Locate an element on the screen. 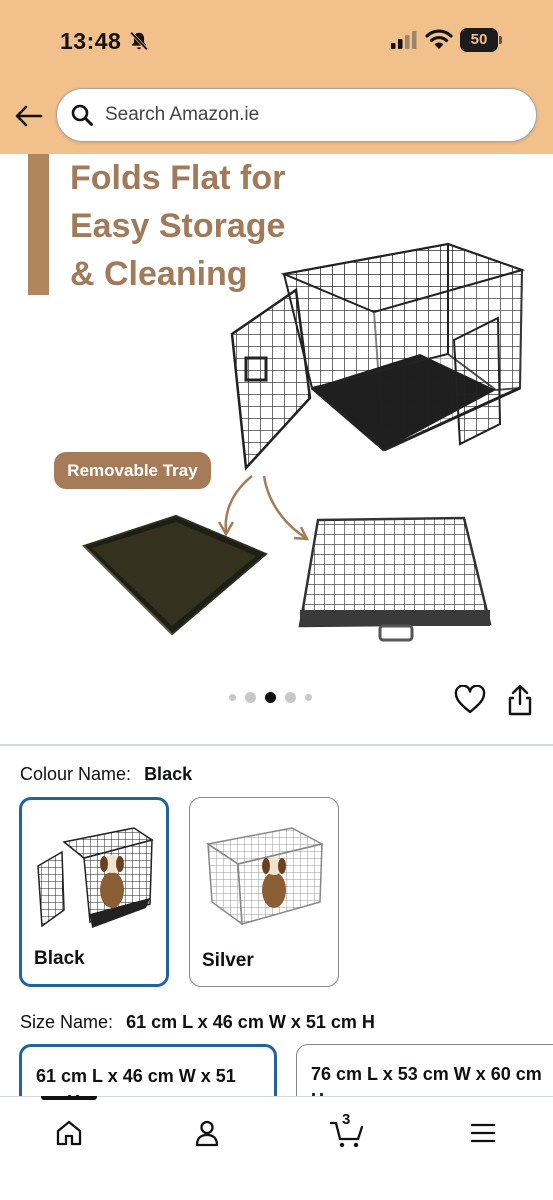 This screenshot has height=1200, width=553. active-tab-indicator is located at coordinates (69, 1098).